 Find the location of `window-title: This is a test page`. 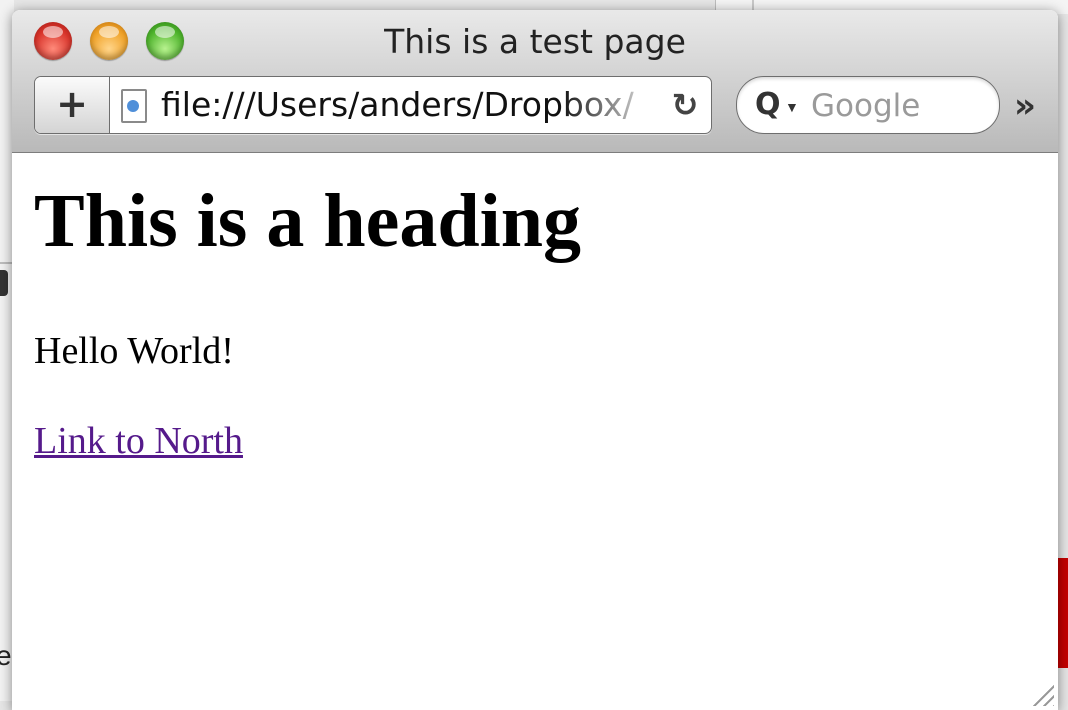

window-title: This is a test page is located at coordinates (535, 41).